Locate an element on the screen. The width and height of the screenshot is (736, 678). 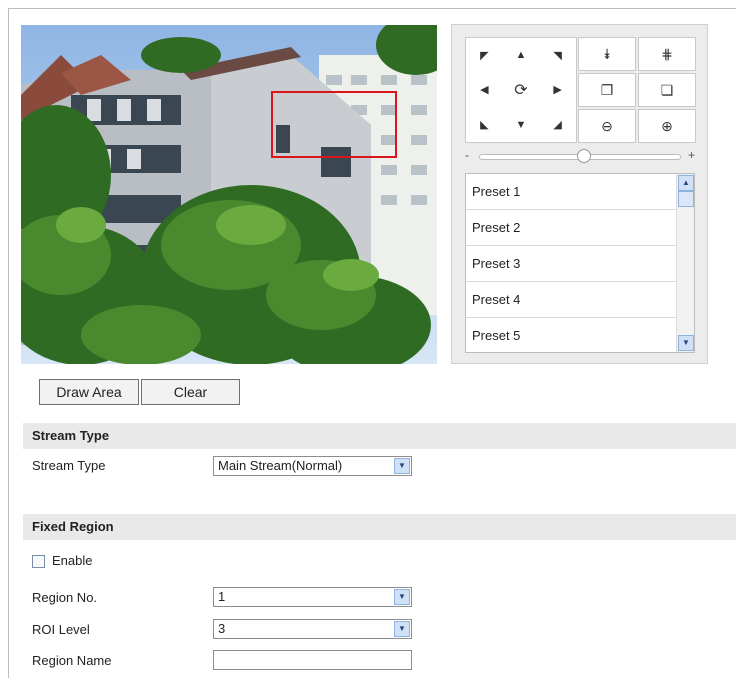
ptz-direction-pad: ◤ ▲ ◥ ◀ ⟳ ▶ ◣ ▼ ◢ is located at coordinates (521, 90).